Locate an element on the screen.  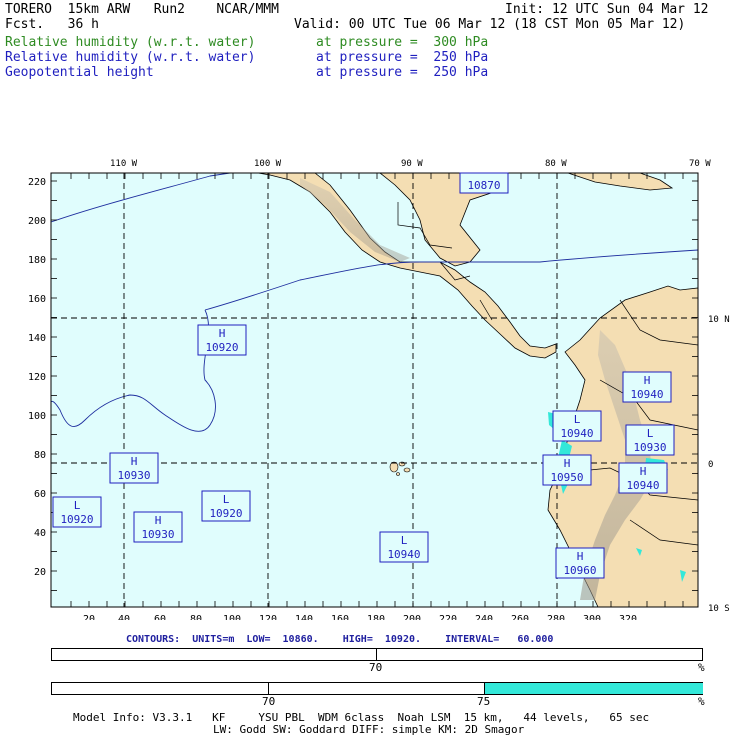
x-tick-label: 200 is located at coordinates (412, 617).